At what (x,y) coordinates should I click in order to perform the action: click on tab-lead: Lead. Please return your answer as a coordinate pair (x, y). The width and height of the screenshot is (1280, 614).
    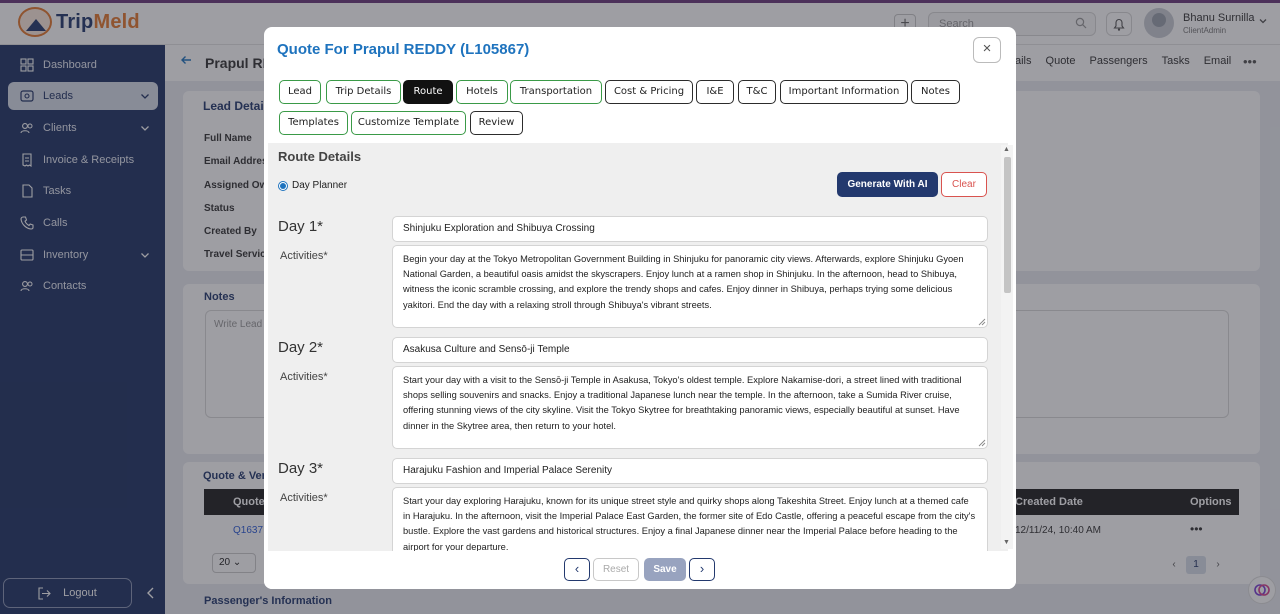
    Looking at the image, I should click on (300, 92).